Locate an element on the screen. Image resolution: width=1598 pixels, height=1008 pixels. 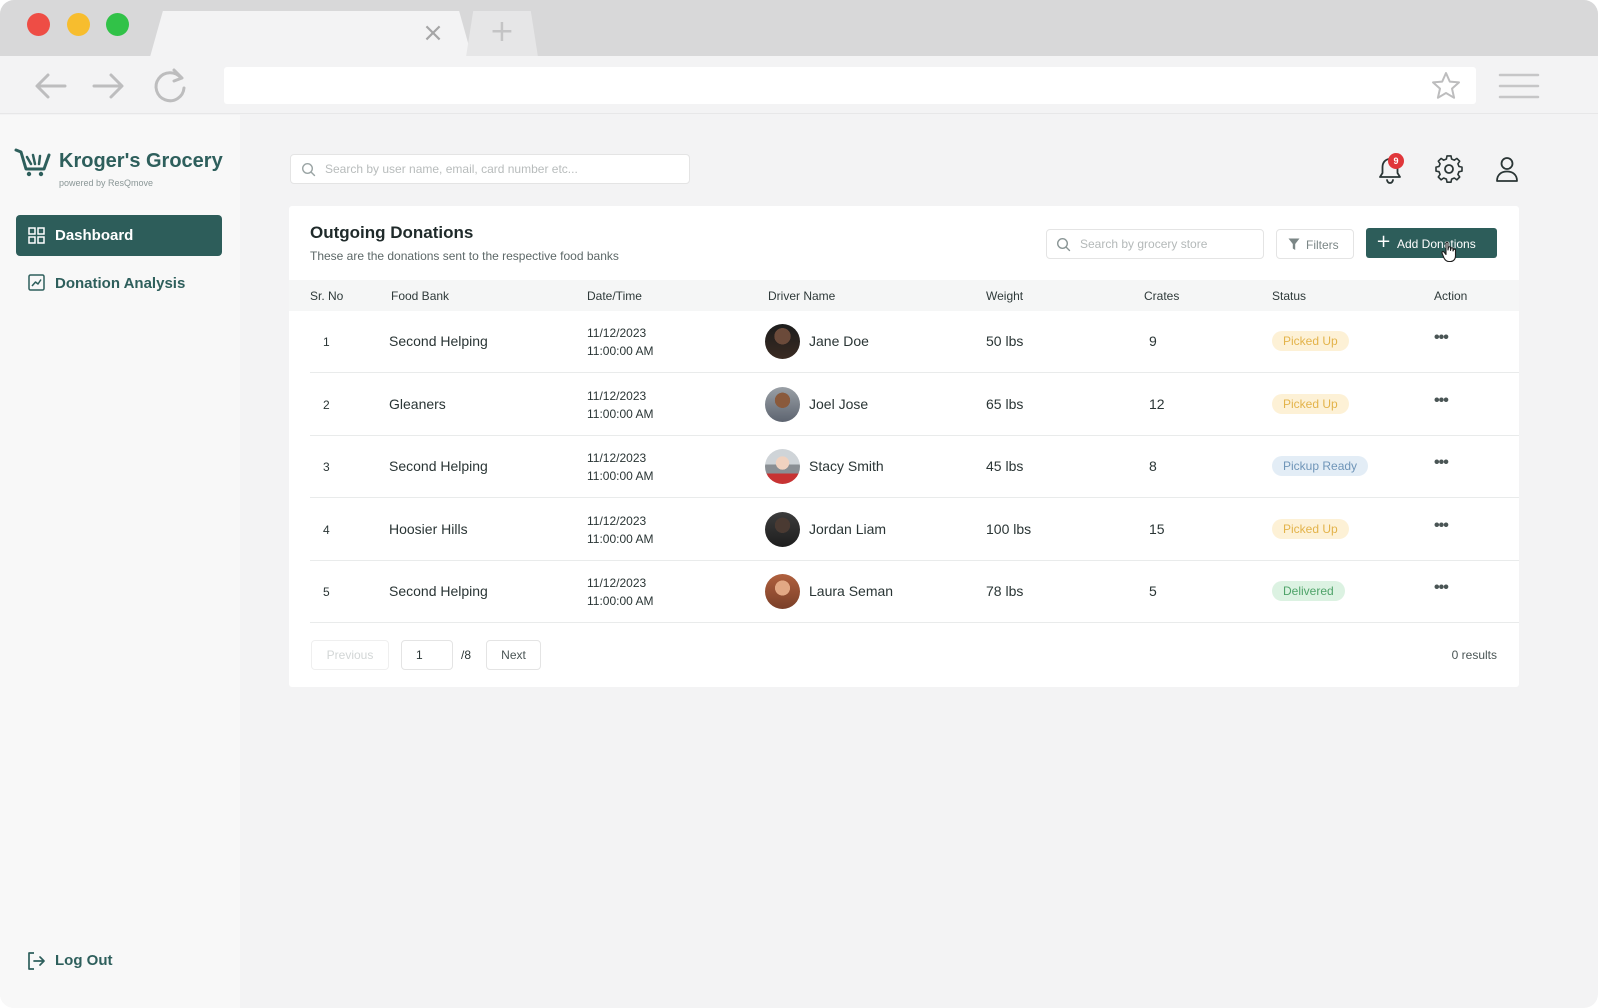
minimize-window-button is located at coordinates (78, 24).